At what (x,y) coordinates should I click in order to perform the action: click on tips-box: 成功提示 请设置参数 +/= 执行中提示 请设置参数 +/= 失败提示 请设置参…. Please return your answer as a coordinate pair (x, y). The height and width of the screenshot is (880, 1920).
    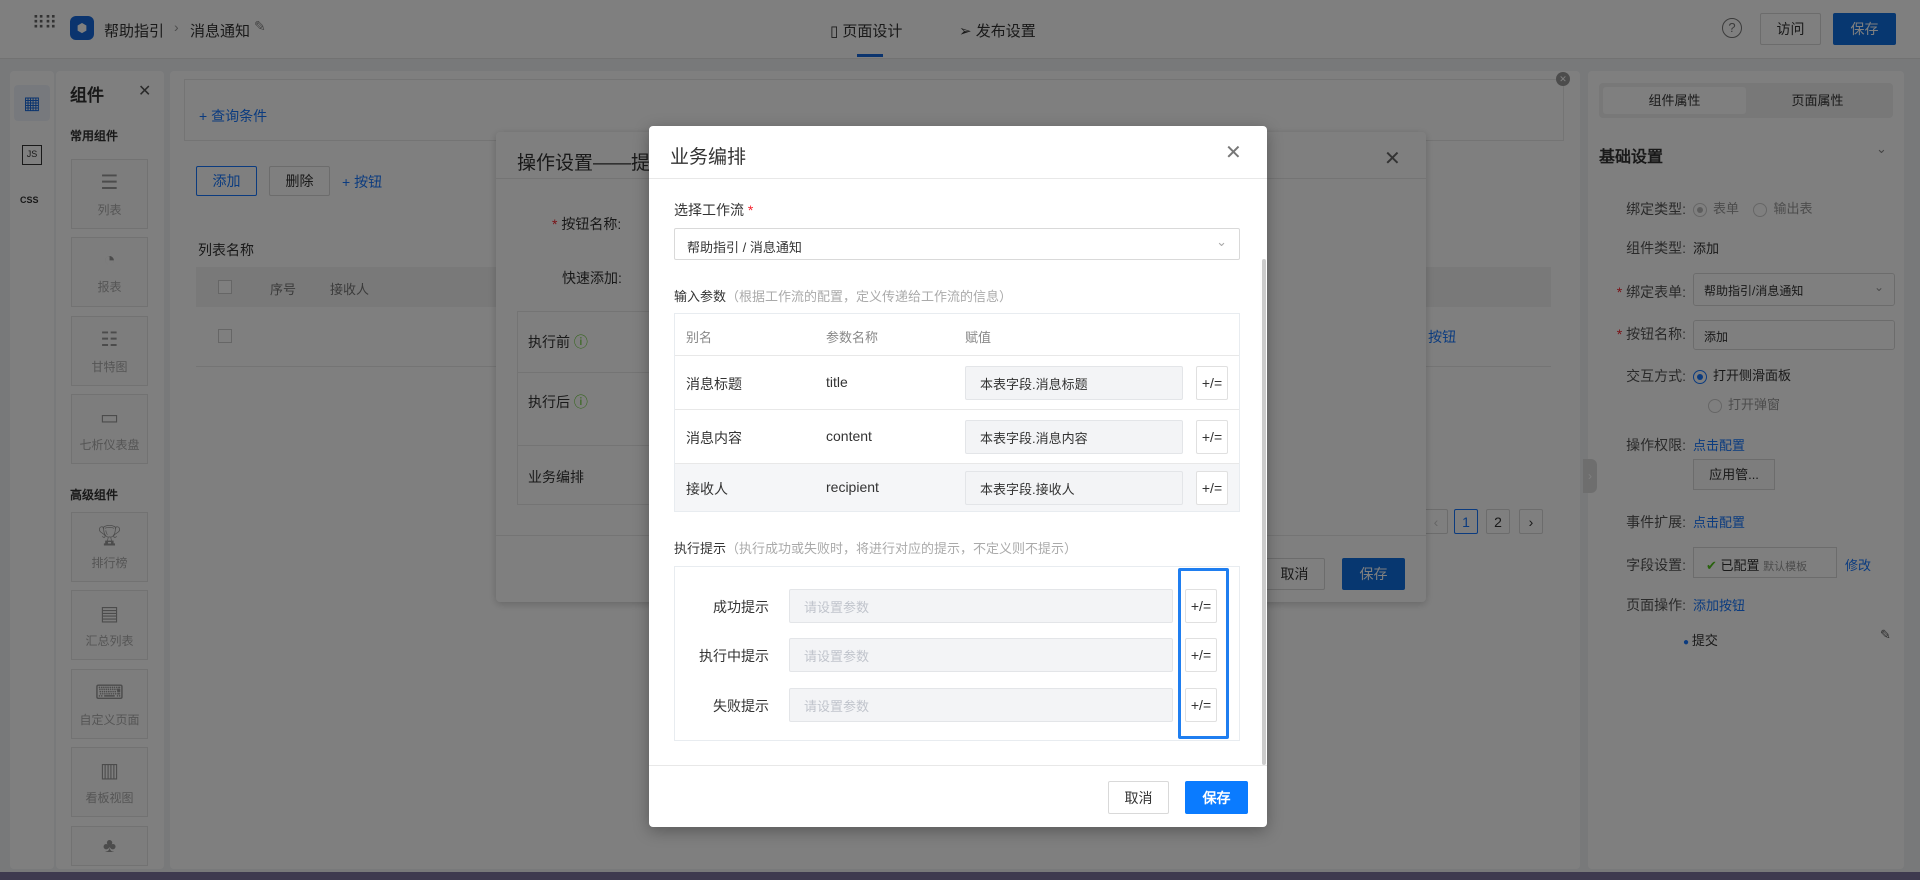
    Looking at the image, I should click on (957, 653).